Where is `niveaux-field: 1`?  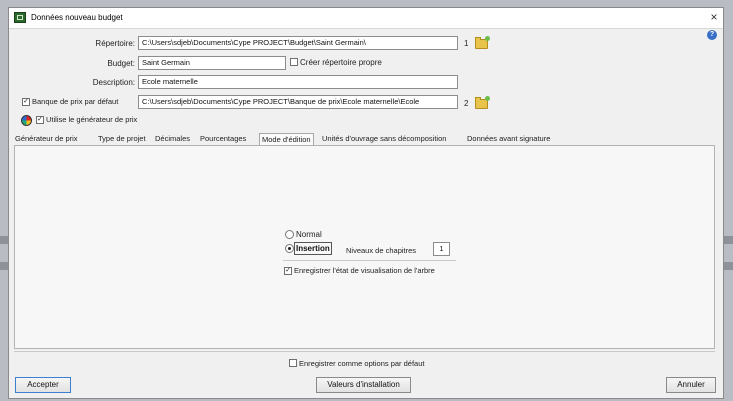 niveaux-field: 1 is located at coordinates (441, 249).